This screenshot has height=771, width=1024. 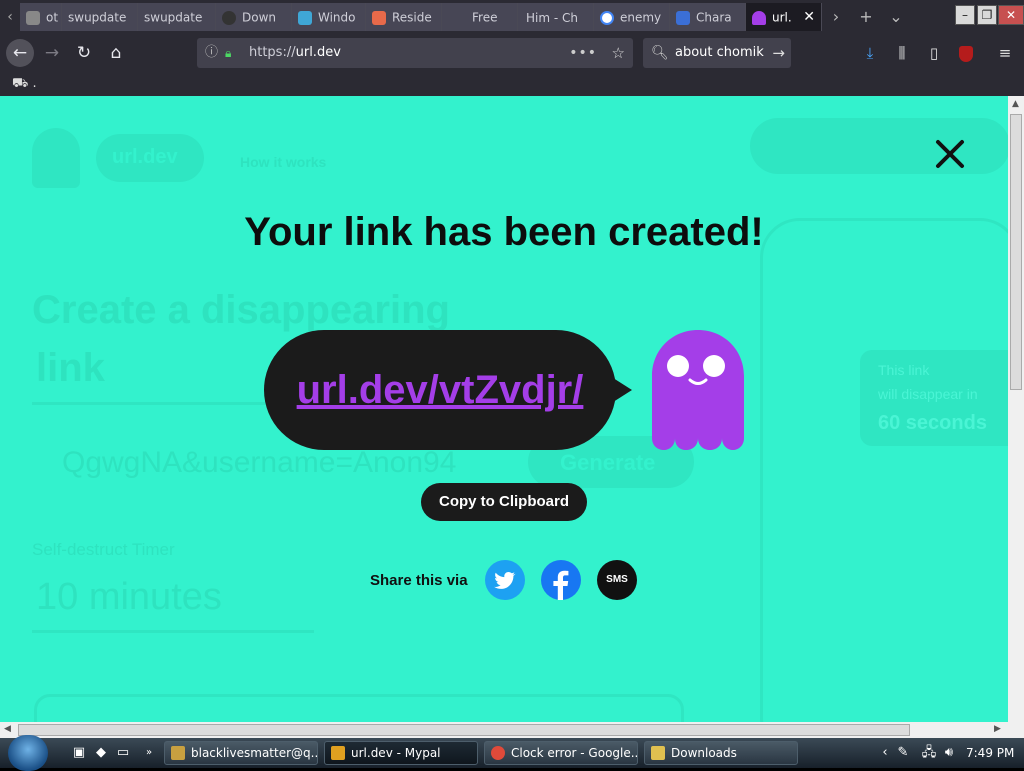 I want to click on forward-button: →, so click(x=52, y=53).